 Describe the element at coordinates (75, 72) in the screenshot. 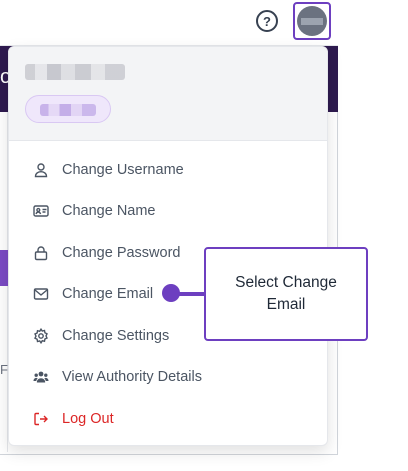

I see `profile-name-redacted` at that location.